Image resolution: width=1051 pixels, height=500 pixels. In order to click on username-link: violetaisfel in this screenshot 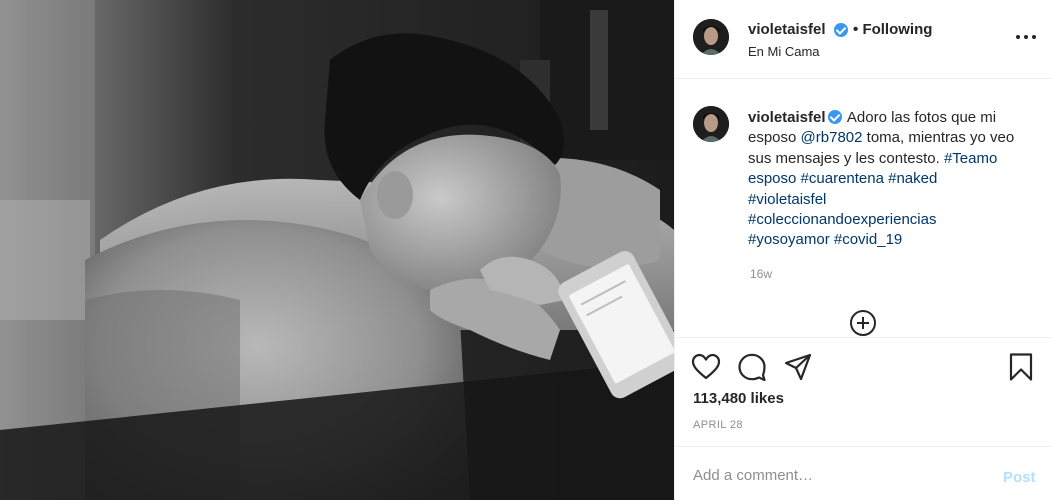, I will do `click(787, 29)`.